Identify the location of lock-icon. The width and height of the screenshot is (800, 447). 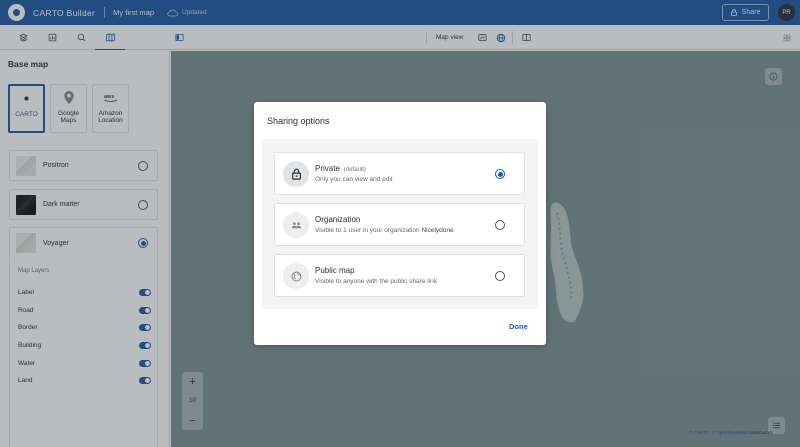
(296, 174).